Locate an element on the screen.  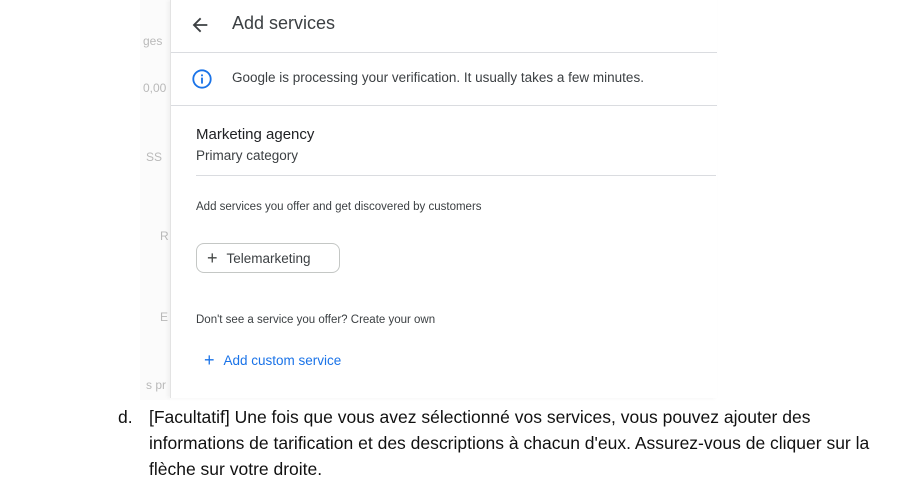
panel-header: Add services is located at coordinates (444, 26).